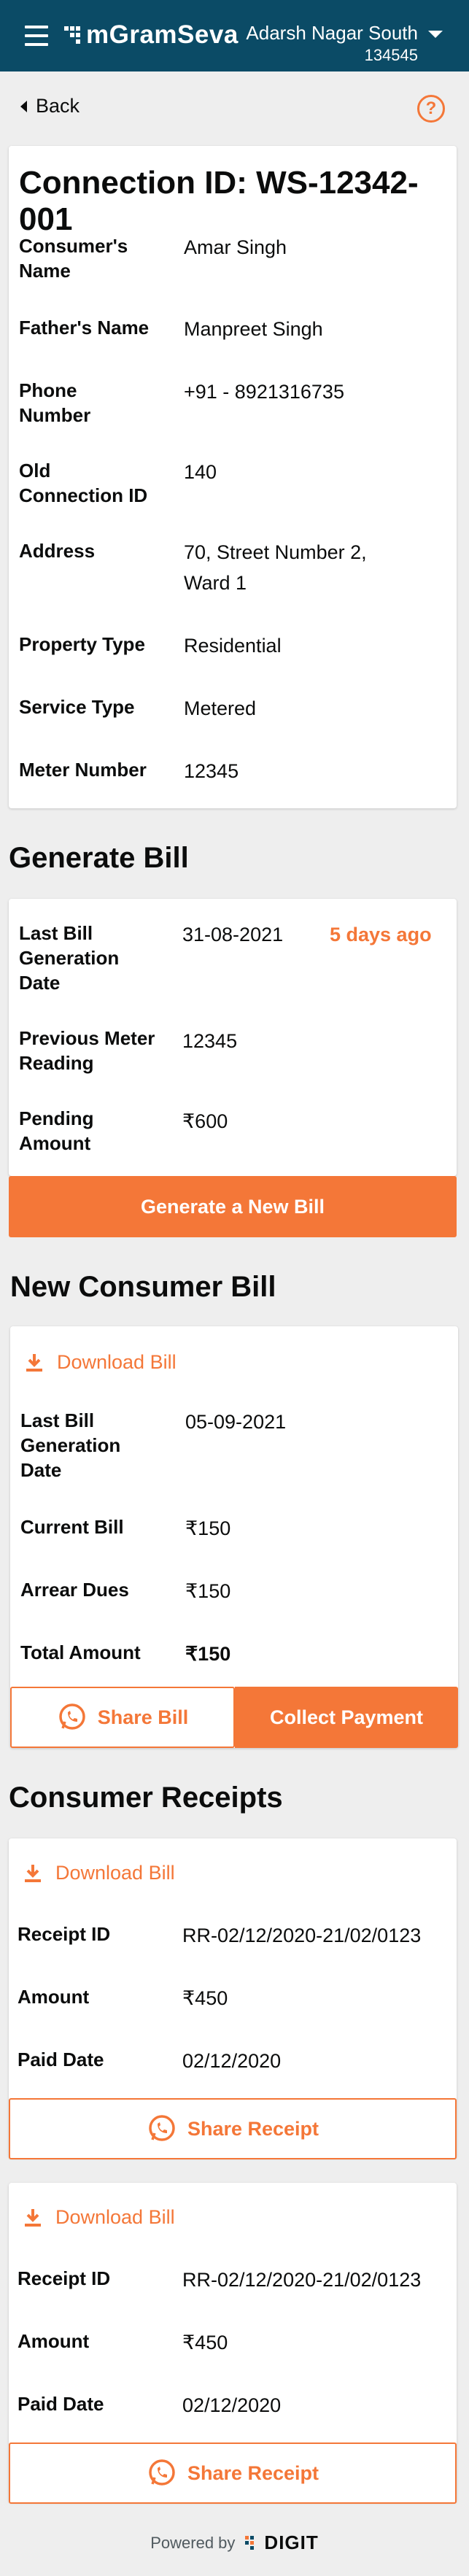  I want to click on back-label: Back, so click(58, 106).